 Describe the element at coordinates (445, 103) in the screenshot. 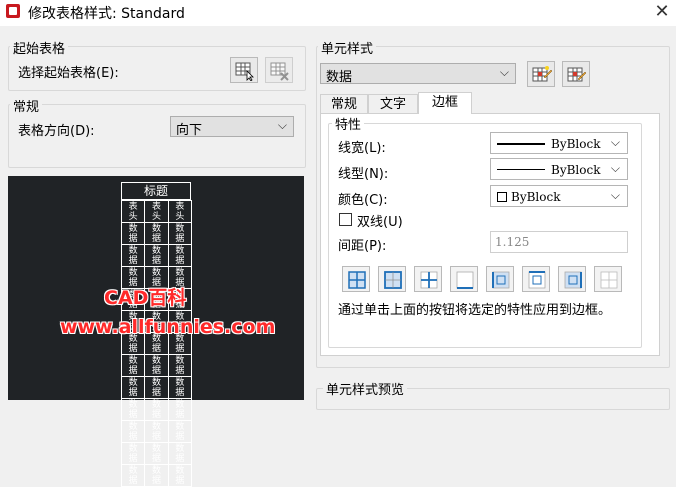

I see `tab-borders: 边框` at that location.